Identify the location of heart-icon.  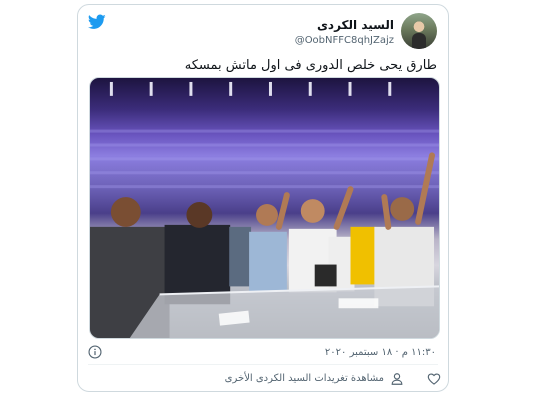
(434, 379).